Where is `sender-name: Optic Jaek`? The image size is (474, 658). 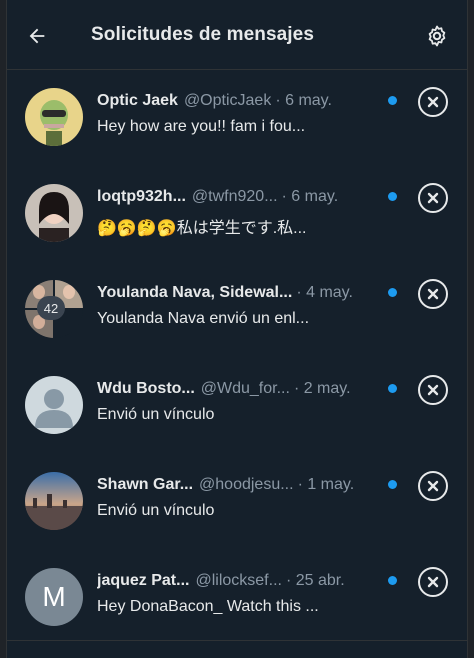
sender-name: Optic Jaek is located at coordinates (137, 100).